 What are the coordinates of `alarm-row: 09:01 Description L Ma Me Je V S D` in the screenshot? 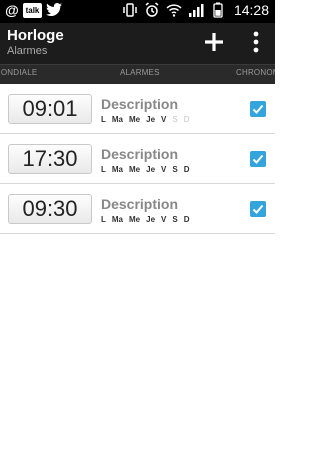 It's located at (137, 109).